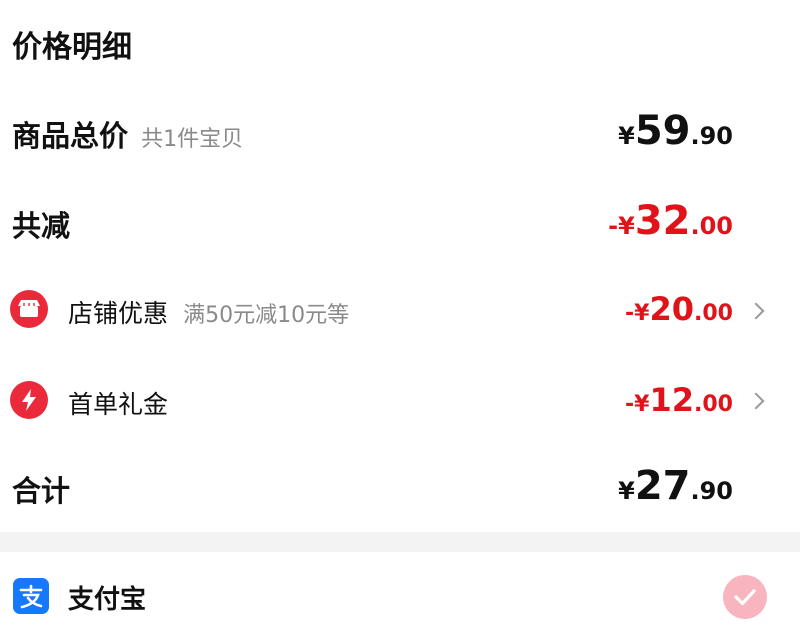 This screenshot has width=800, height=642. I want to click on total-price-yen: ¥, so click(626, 136).